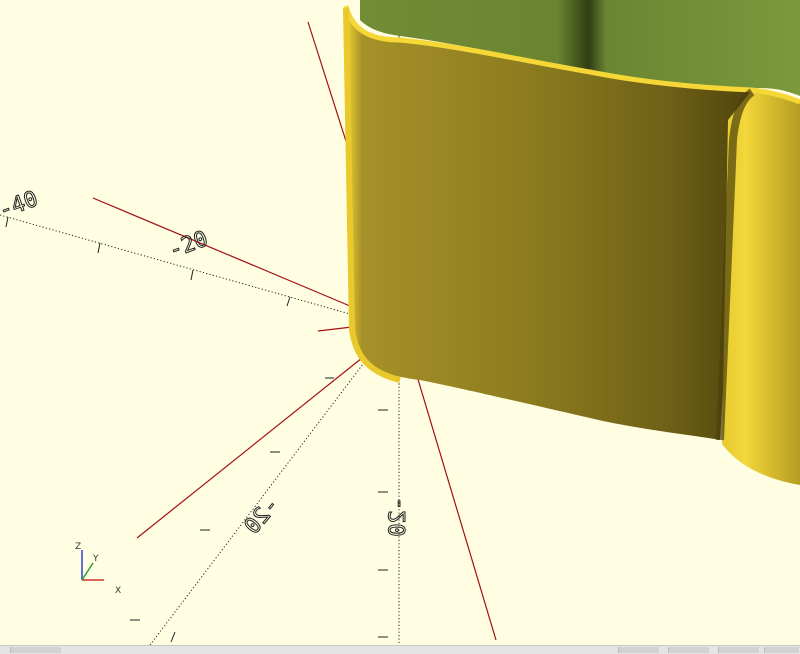 This screenshot has height=654, width=800. I want to click on z-axis-label: -20, so click(398, 517).